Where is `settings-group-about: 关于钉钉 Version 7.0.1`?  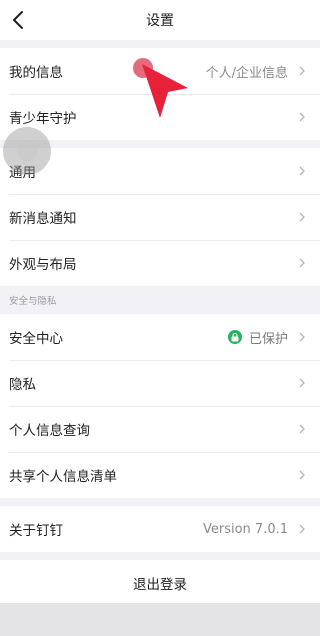
settings-group-about: 关于钉钉 Version 7.0.1 is located at coordinates (160, 529).